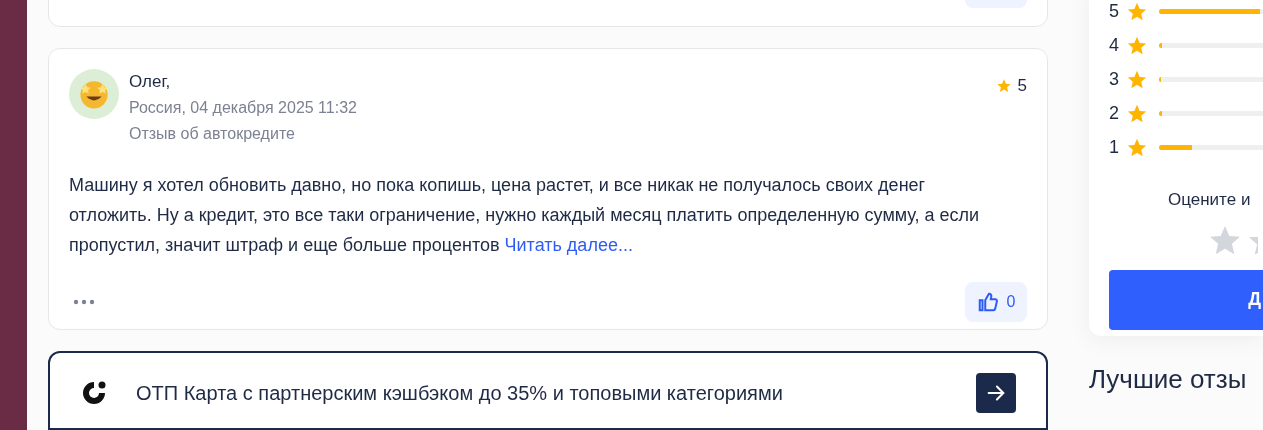 The height and width of the screenshot is (430, 1263). Describe the element at coordinates (1022, 85) in the screenshot. I see `review-rating: 5` at that location.